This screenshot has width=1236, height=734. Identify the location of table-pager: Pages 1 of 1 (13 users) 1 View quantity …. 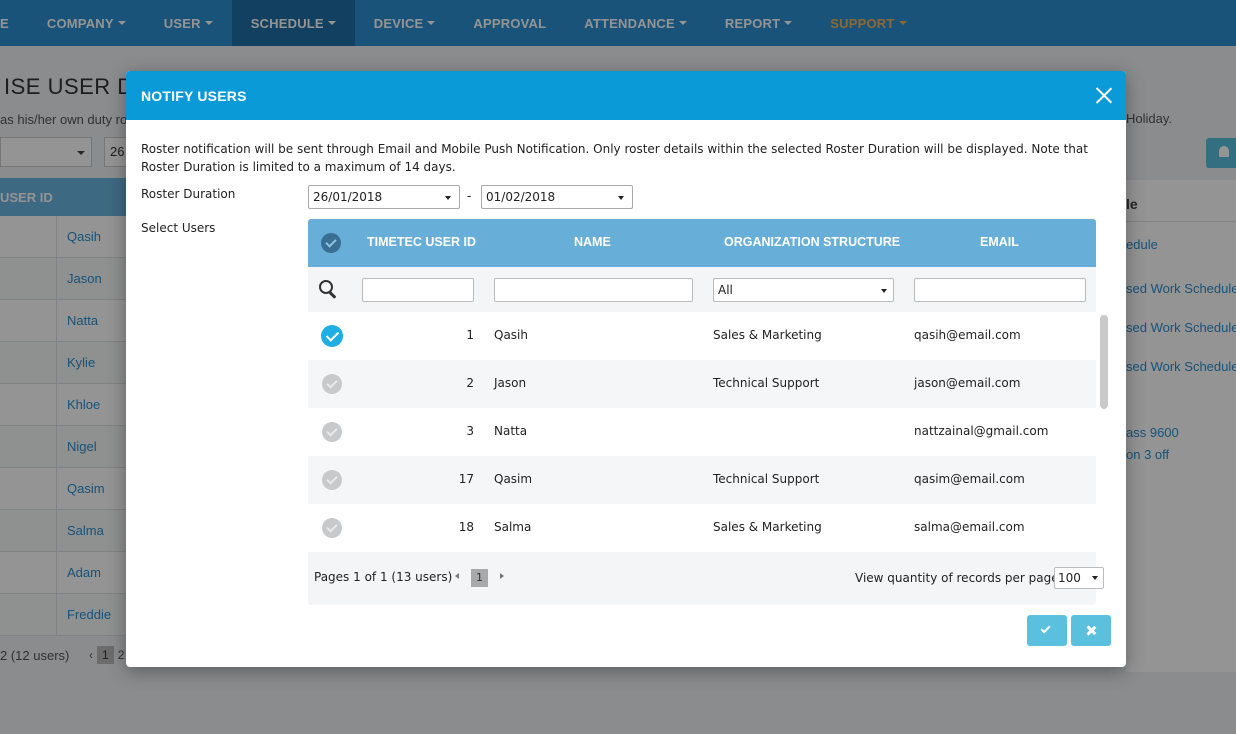
(702, 578).